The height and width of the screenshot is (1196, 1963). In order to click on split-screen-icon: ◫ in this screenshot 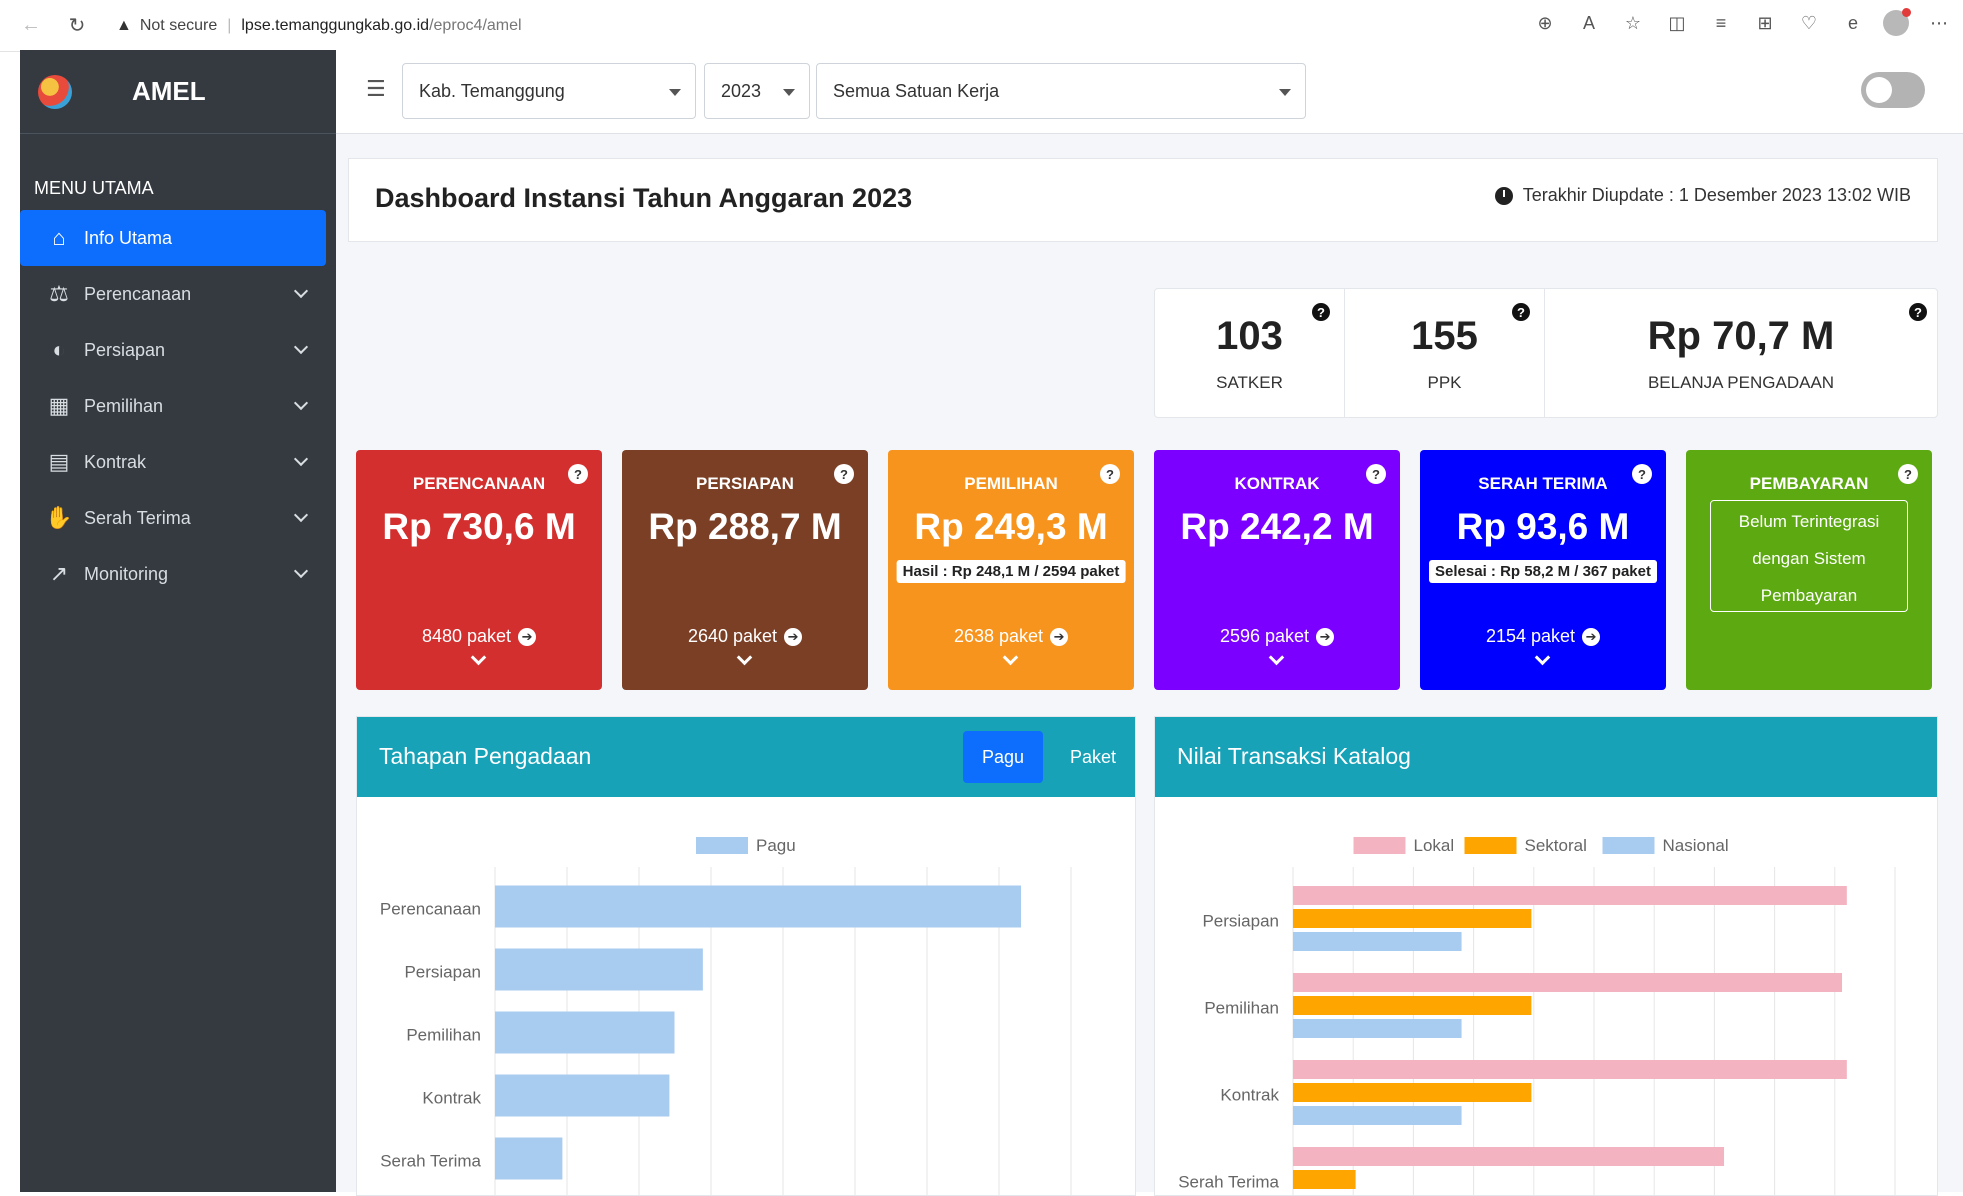, I will do `click(1677, 23)`.